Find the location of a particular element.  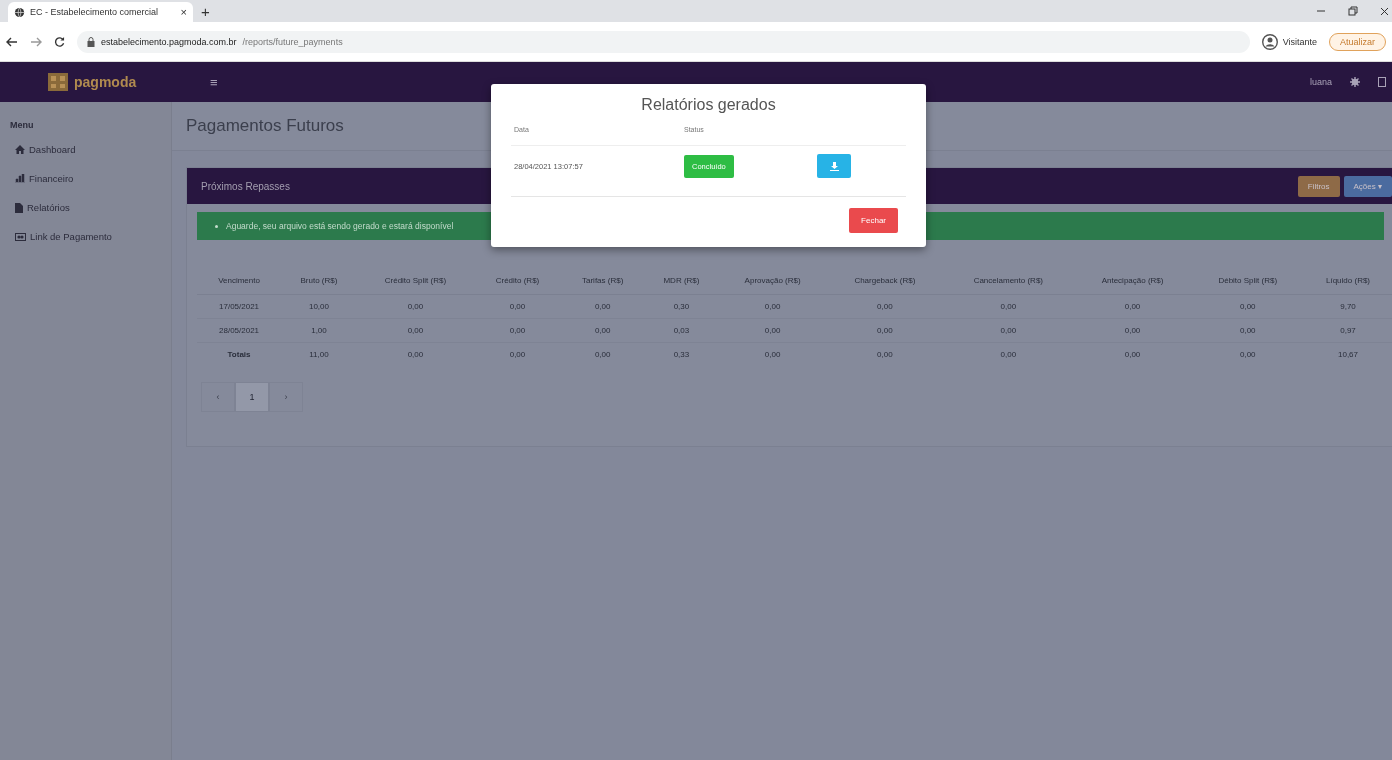

table-cell: 0,03 is located at coordinates (681, 330).